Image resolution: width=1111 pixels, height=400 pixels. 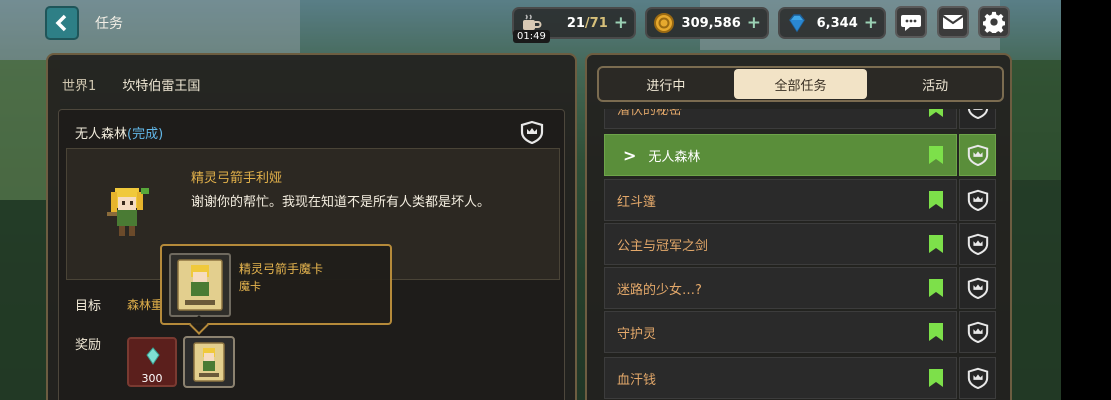 I want to click on mail-button, so click(x=953, y=22).